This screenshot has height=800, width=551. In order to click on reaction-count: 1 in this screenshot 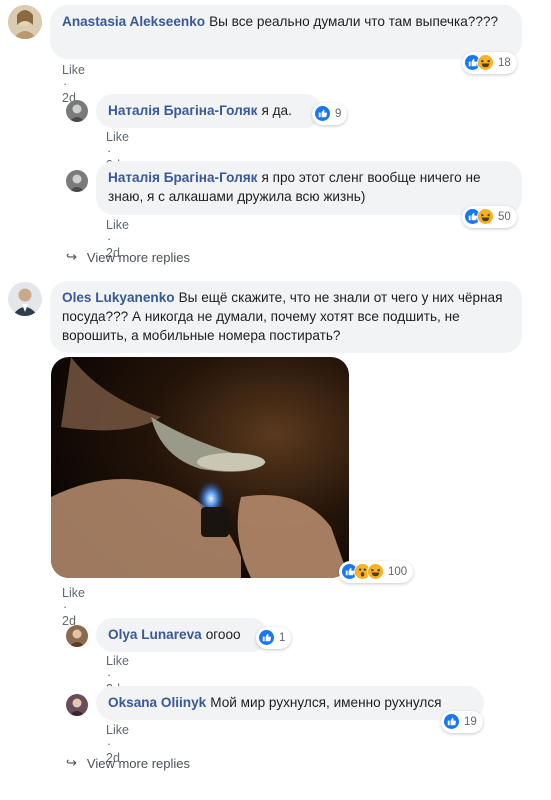, I will do `click(282, 638)`.